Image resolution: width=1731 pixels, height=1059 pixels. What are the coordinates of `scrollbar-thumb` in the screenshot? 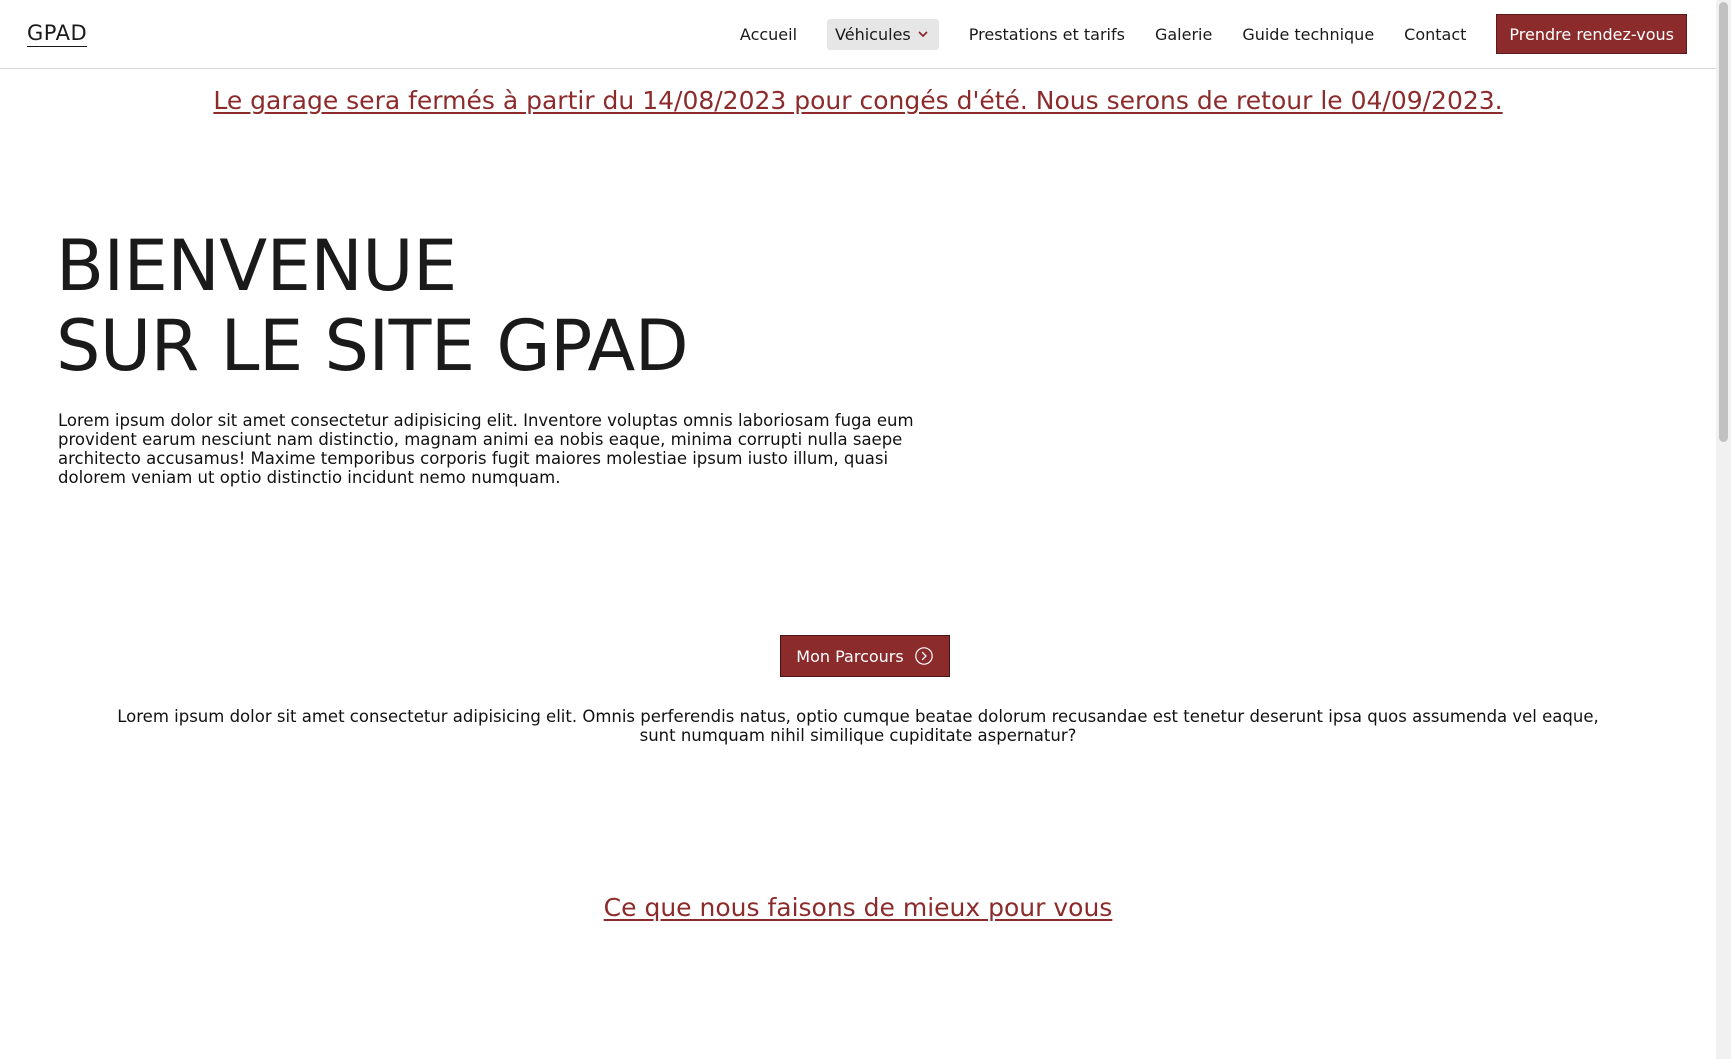 It's located at (1723, 222).